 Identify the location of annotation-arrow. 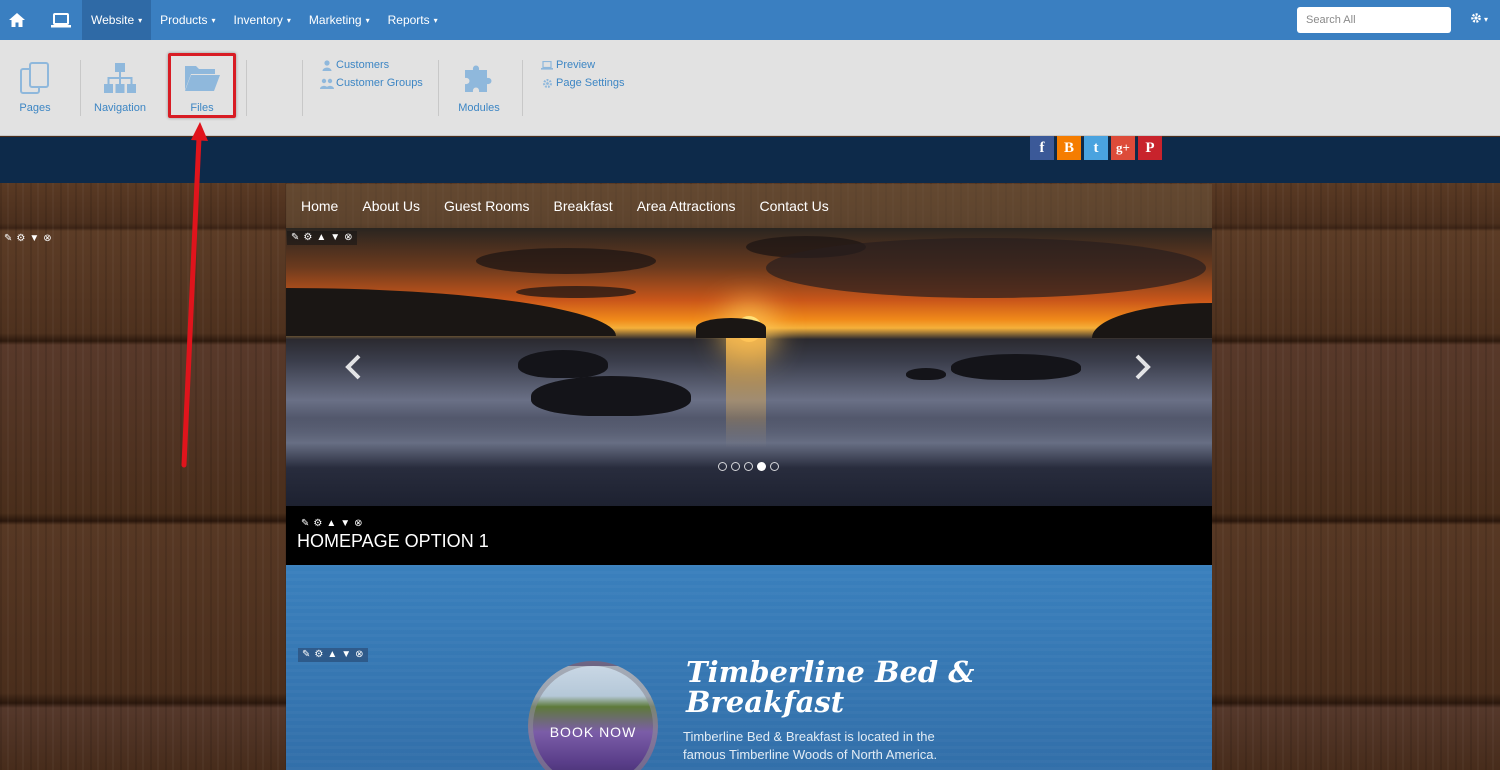
(194, 295).